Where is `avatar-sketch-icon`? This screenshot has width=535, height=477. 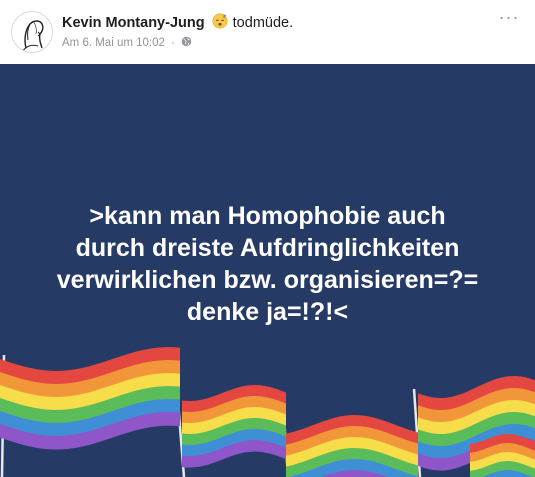
avatar-sketch-icon is located at coordinates (32, 32).